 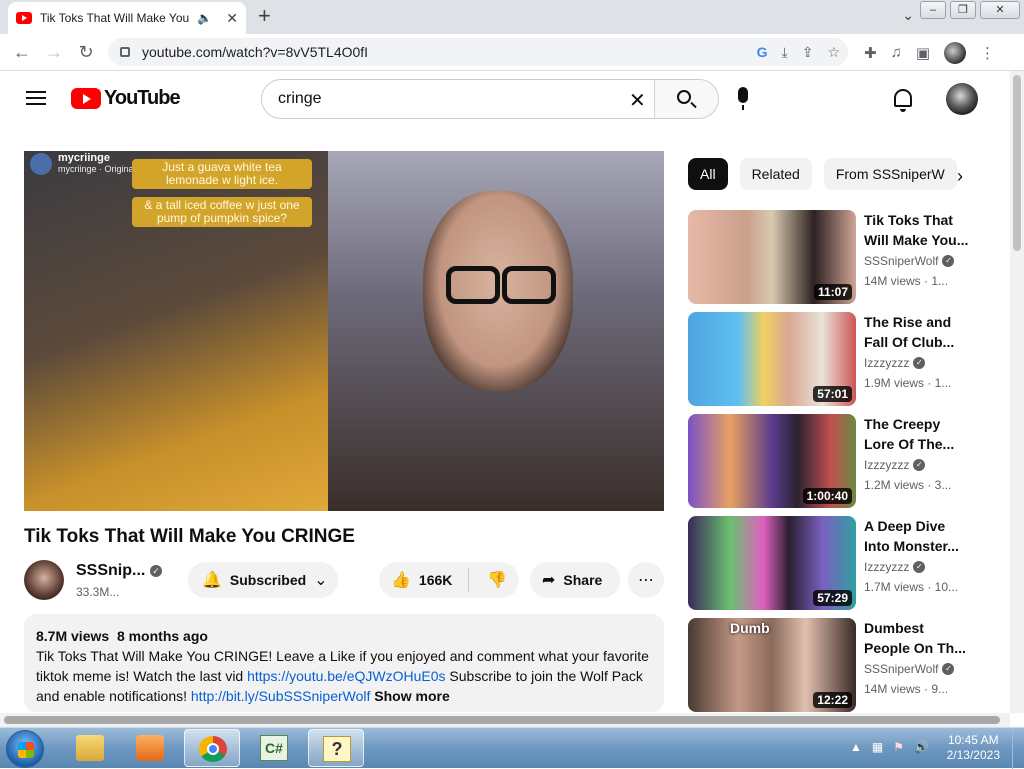 I want to click on chip-from-channel: From SSSniperW, so click(x=890, y=174).